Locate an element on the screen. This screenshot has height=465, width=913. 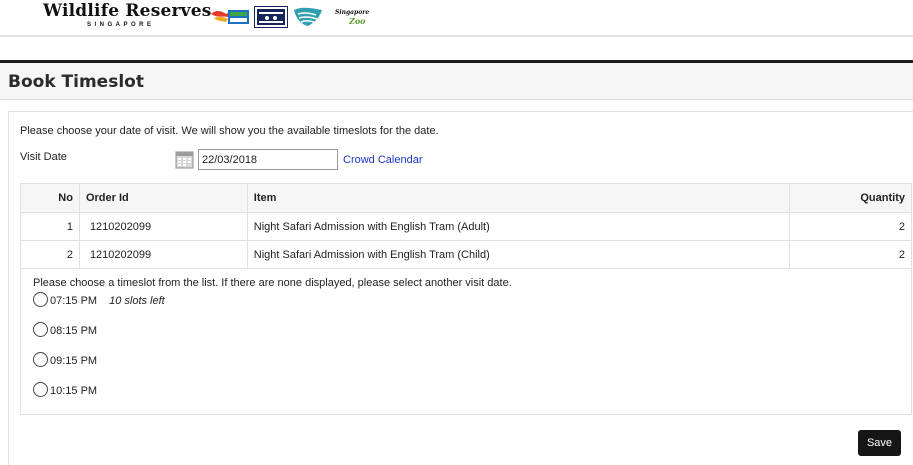
table-header-row: No Order Id Item Quantity is located at coordinates (466, 198).